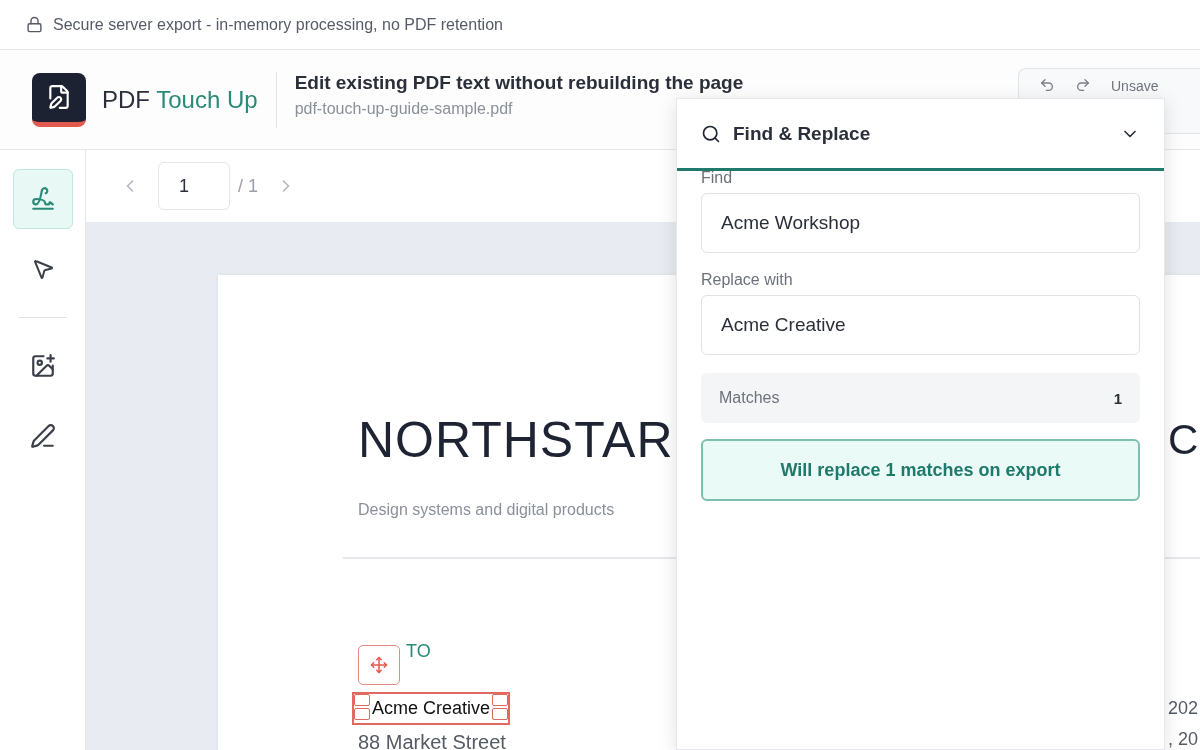 The image size is (1200, 750). I want to click on redo-button, so click(1083, 85).